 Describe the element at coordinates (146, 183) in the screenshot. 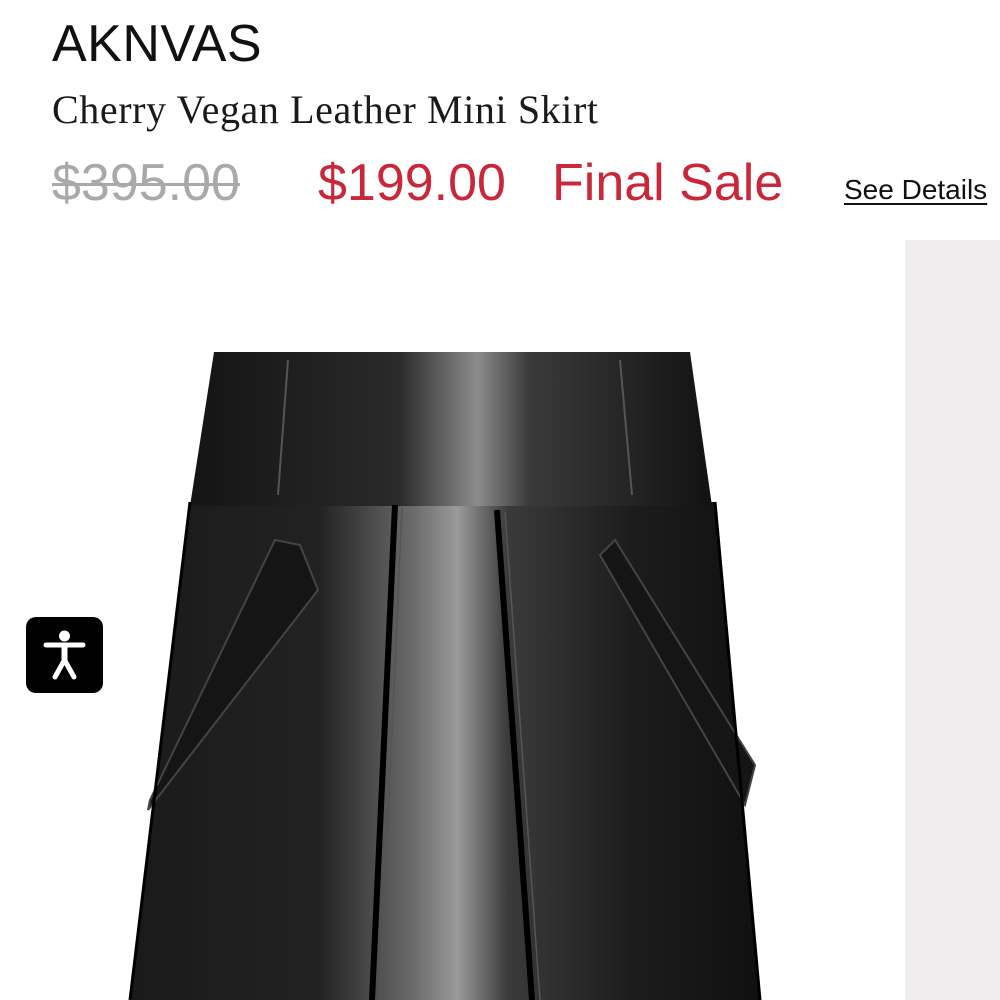

I see `original-price: $395.00` at that location.